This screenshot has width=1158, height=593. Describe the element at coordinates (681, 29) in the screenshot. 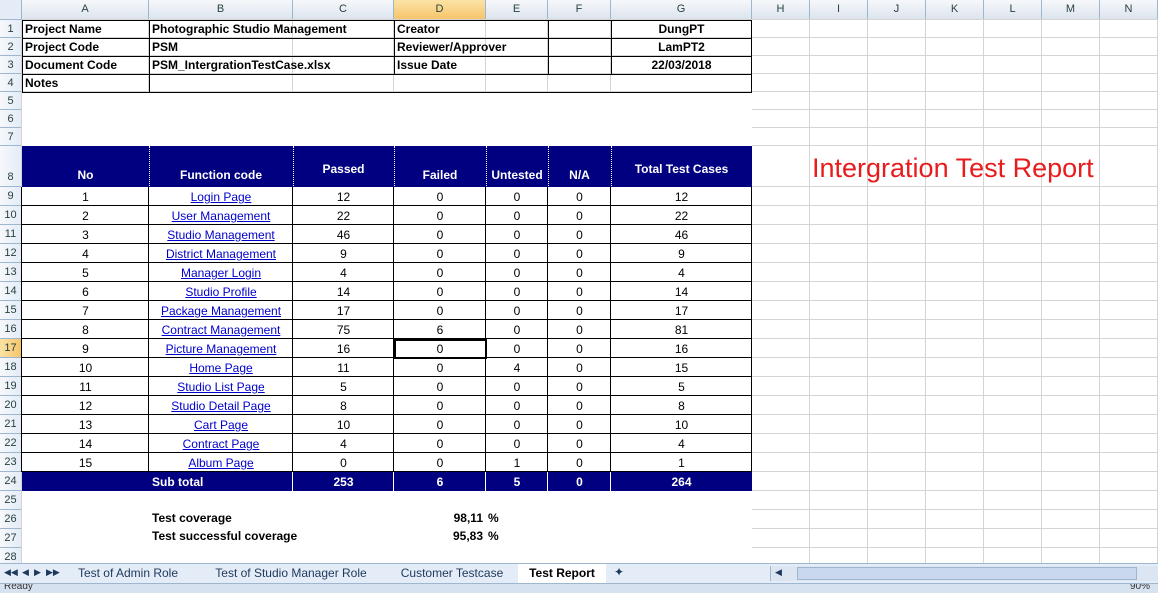

I see `creator-value: DungPT` at that location.